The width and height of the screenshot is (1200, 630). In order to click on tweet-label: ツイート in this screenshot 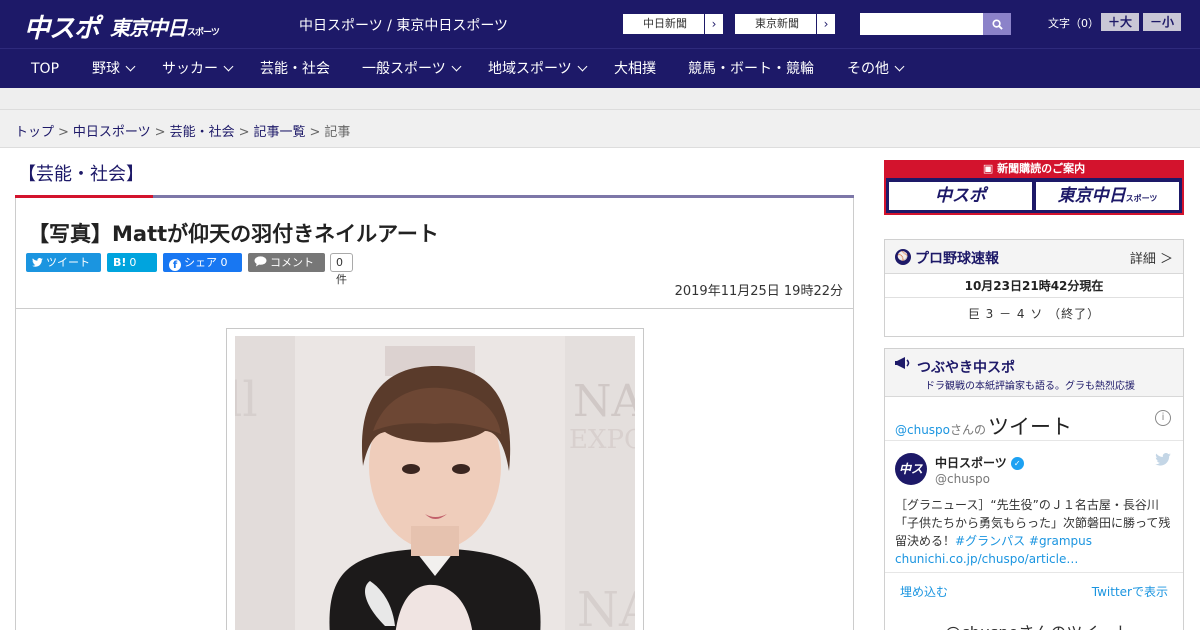, I will do `click(68, 262)`.